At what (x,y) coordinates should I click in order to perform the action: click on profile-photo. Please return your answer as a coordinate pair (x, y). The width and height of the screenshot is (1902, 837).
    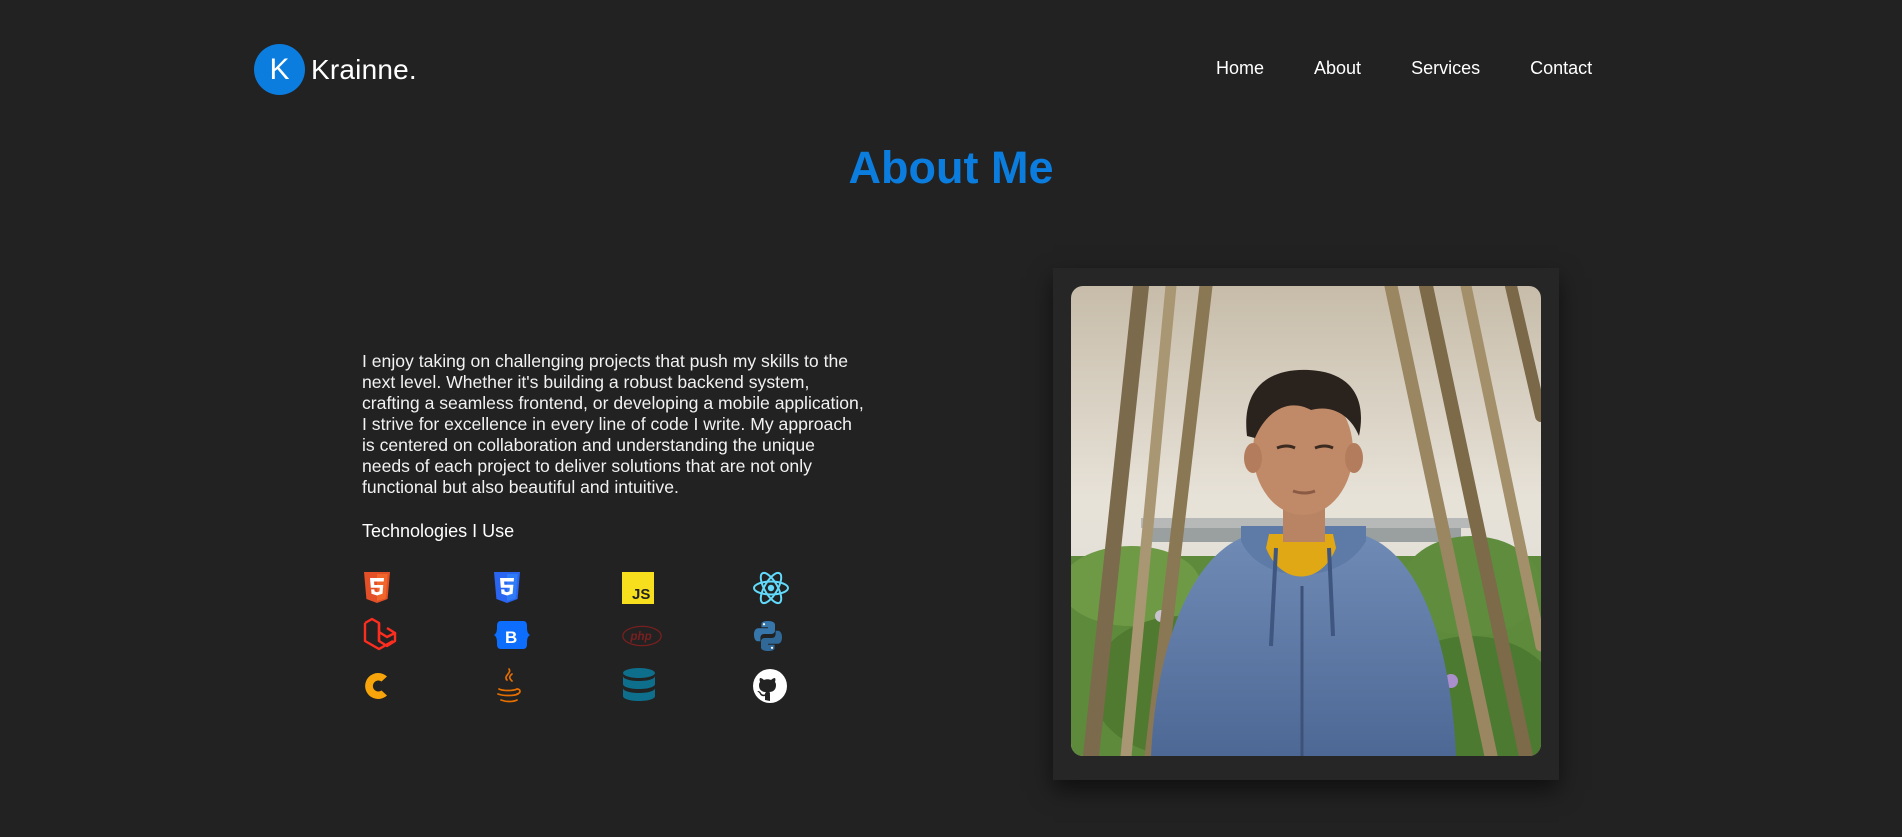
    Looking at the image, I should click on (1306, 521).